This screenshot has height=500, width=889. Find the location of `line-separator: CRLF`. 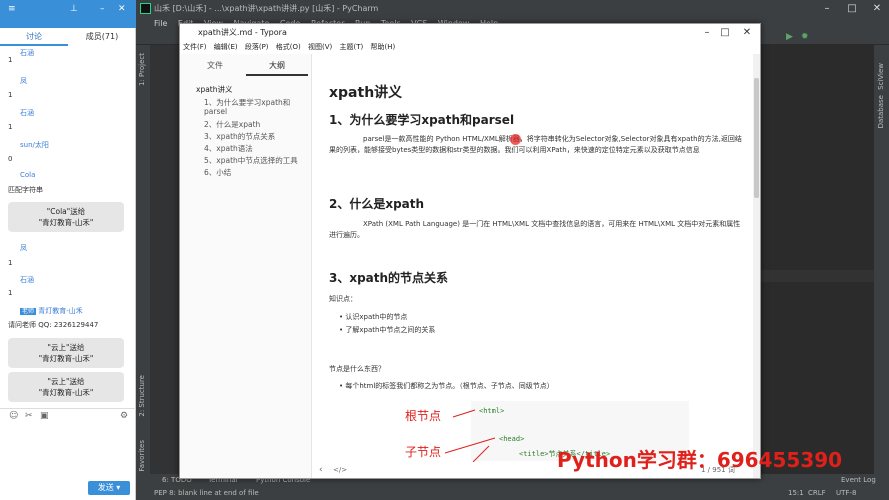

line-separator: CRLF is located at coordinates (817, 493).